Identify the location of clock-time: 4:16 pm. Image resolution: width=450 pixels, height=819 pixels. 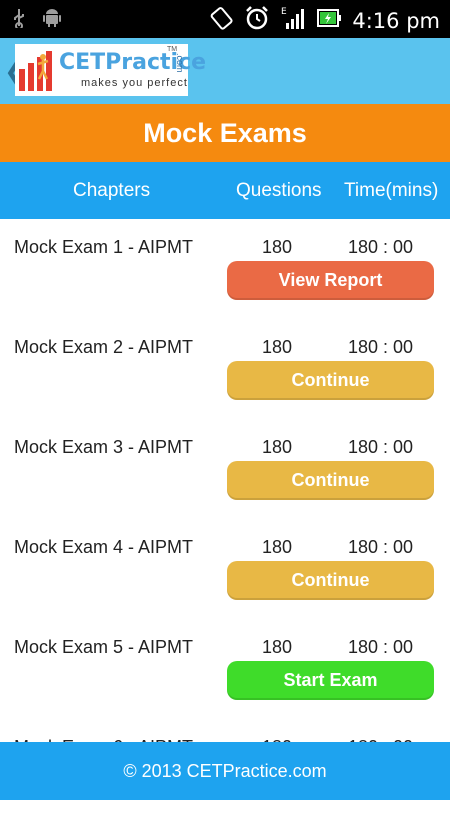
(396, 20).